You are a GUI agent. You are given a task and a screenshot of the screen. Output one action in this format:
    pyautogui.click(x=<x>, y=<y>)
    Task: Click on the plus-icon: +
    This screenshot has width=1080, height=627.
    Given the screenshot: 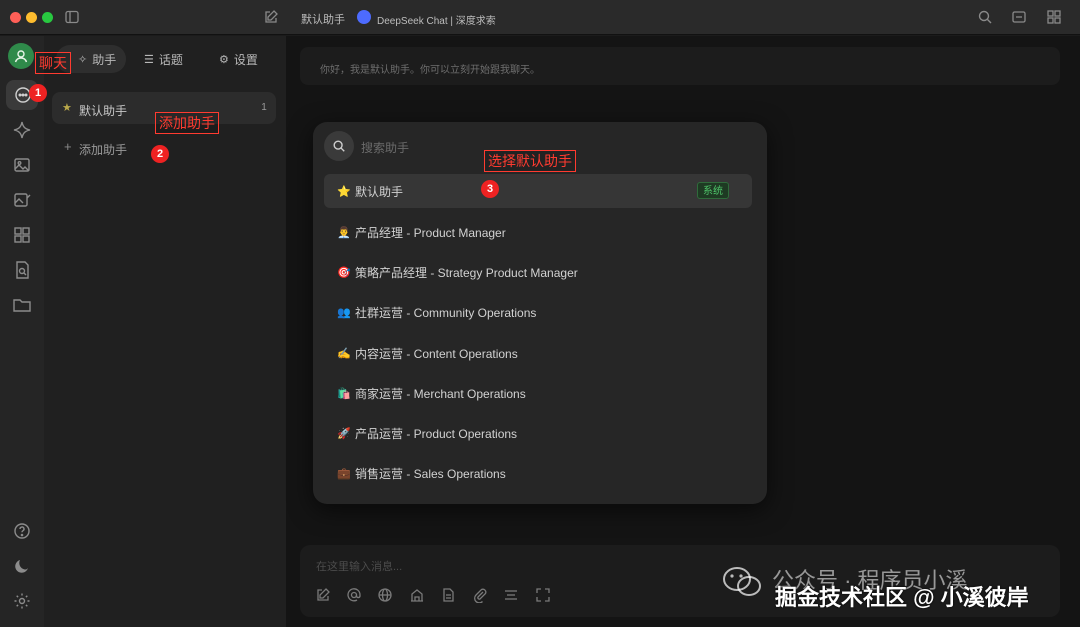 What is the action you would take?
    pyautogui.click(x=68, y=146)
    